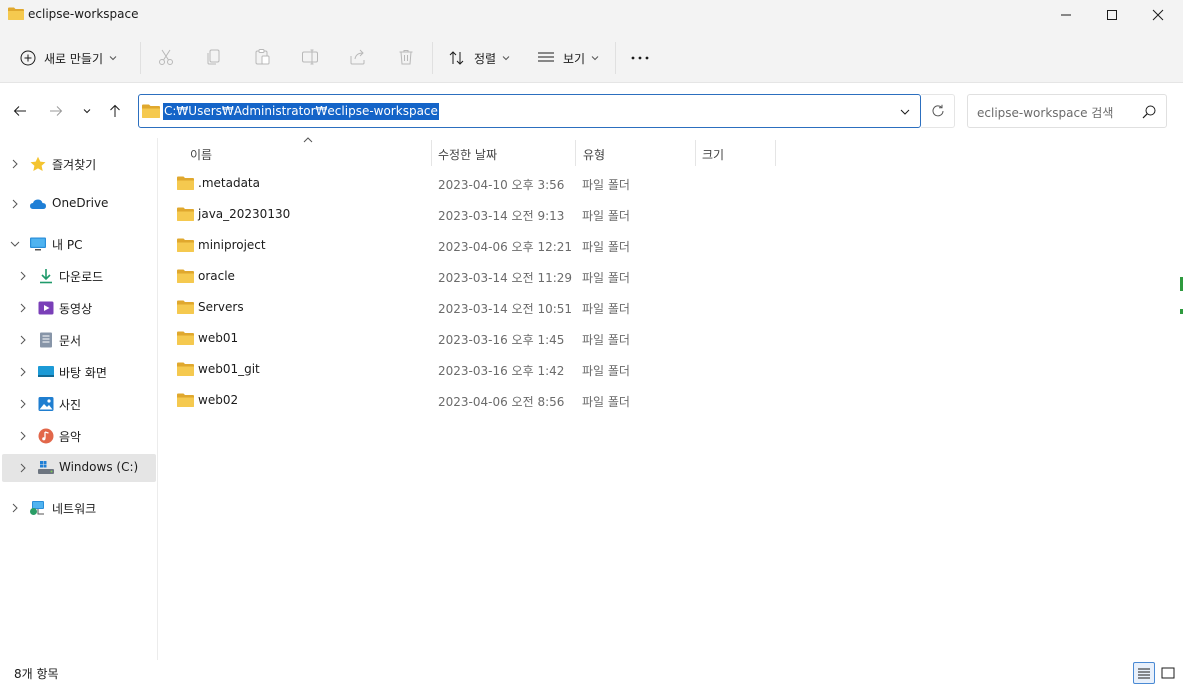 This screenshot has height=686, width=1183. I want to click on file-name: web01_git, so click(229, 369).